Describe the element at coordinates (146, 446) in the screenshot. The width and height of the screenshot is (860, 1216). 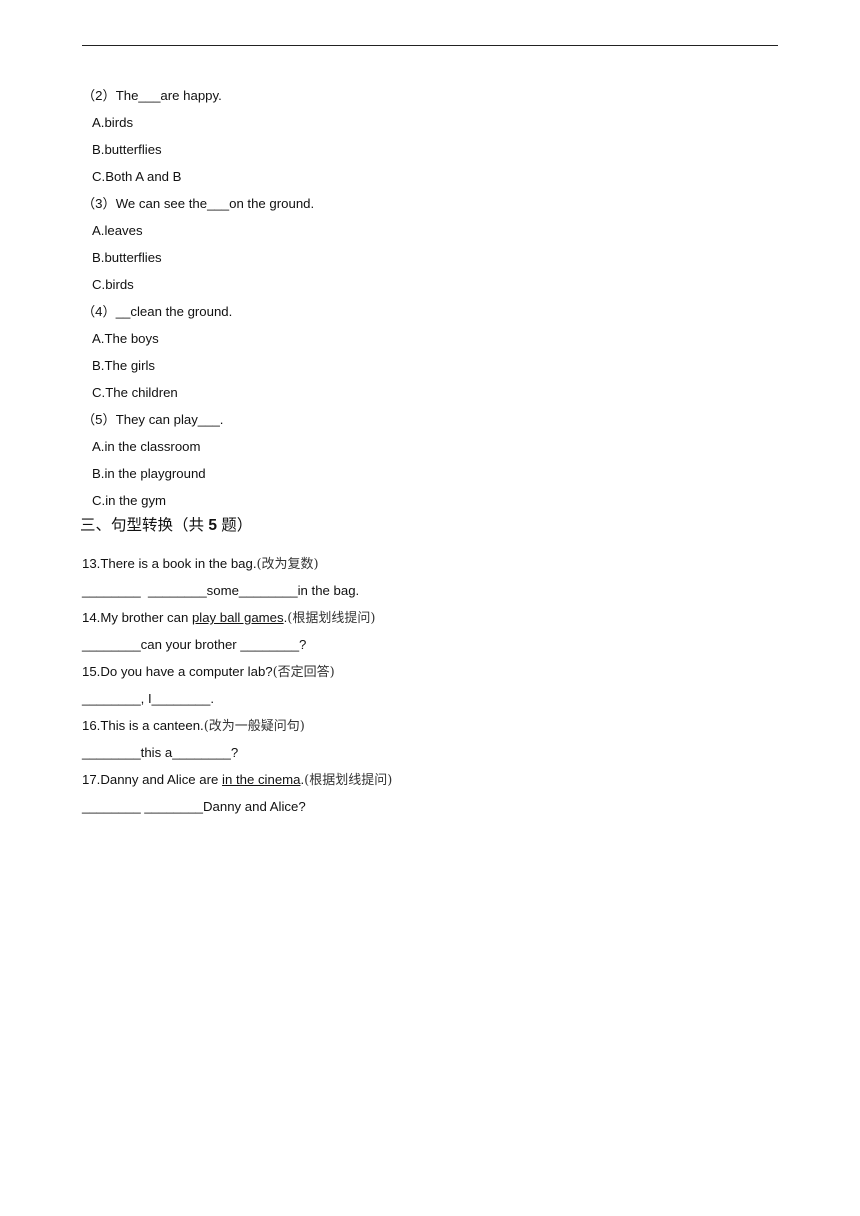
I see `question-5-option-a: A.in the classroom` at that location.